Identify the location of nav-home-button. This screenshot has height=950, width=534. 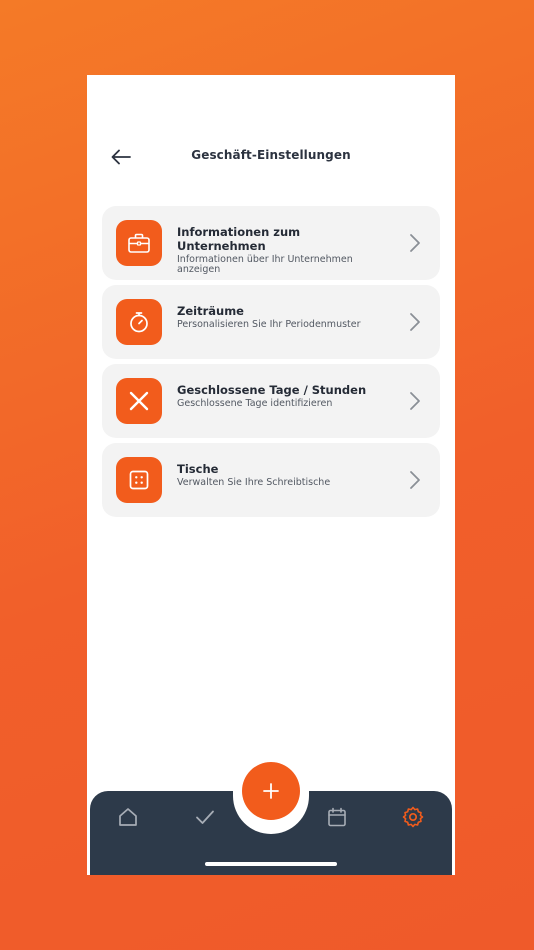
(128, 817).